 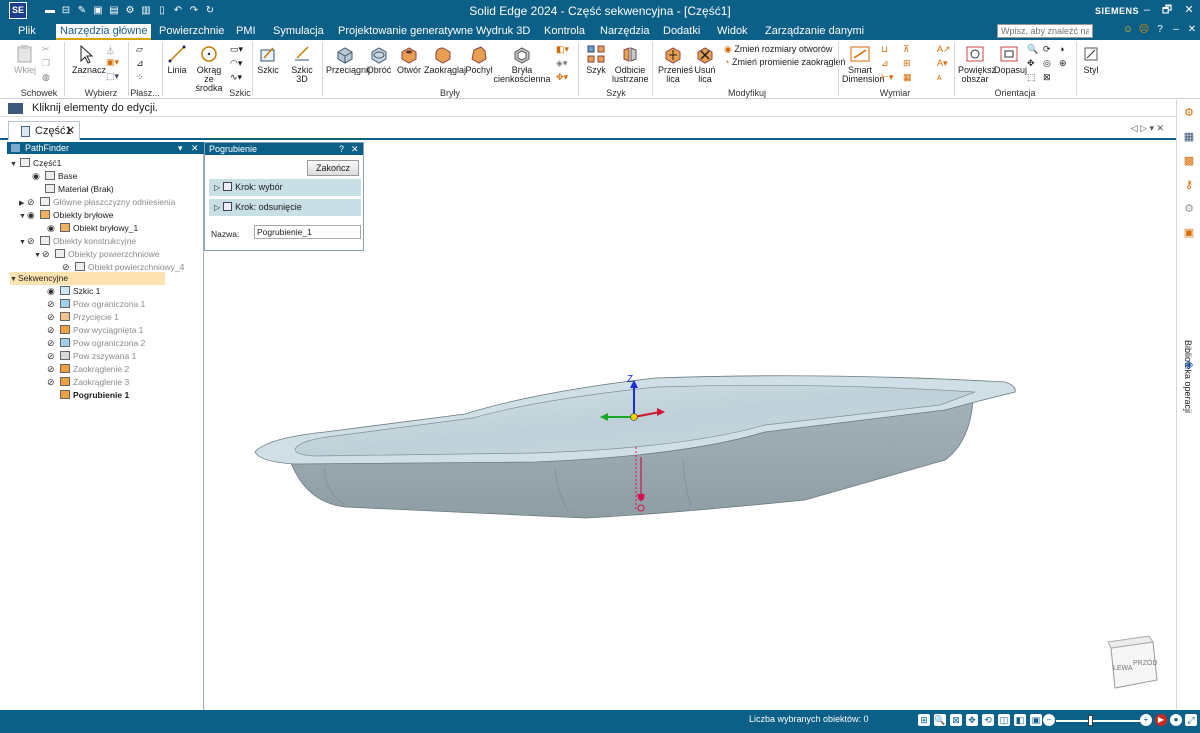 I want to click on resize-holes-button: ◉ Zmień rozmiary otworów, so click(x=778, y=49).